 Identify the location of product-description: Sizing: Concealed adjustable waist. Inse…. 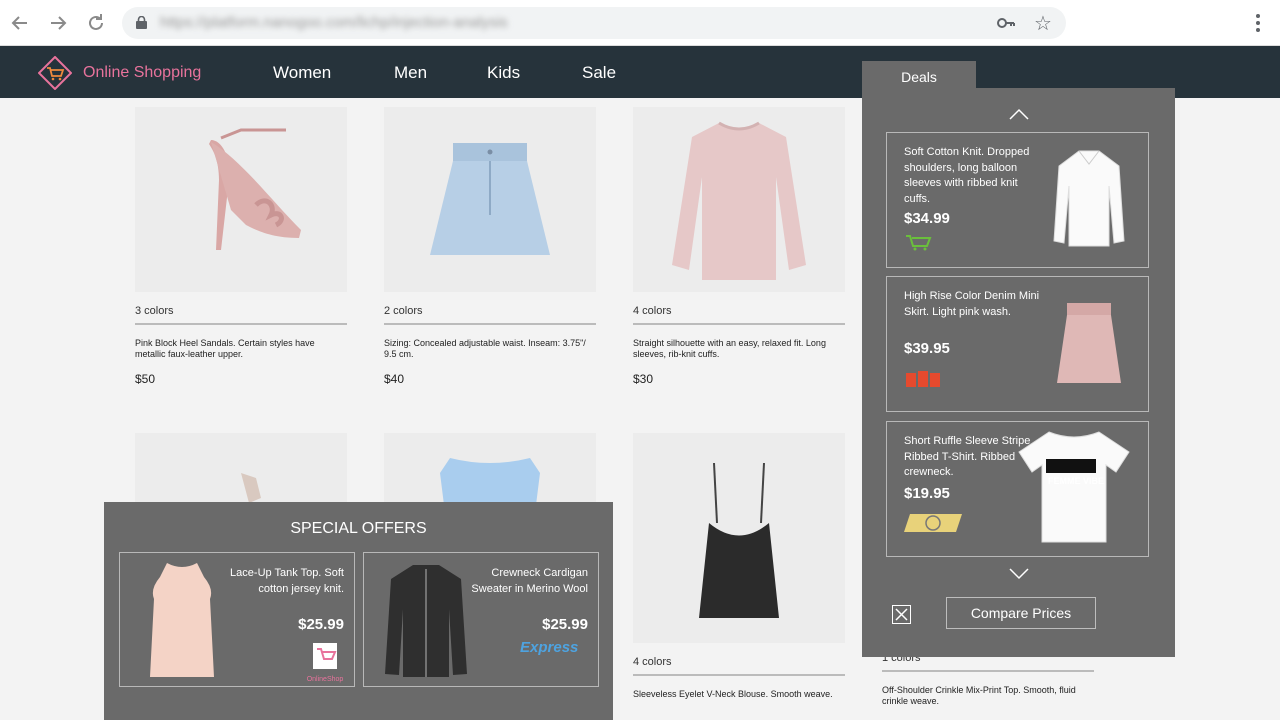
(485, 348).